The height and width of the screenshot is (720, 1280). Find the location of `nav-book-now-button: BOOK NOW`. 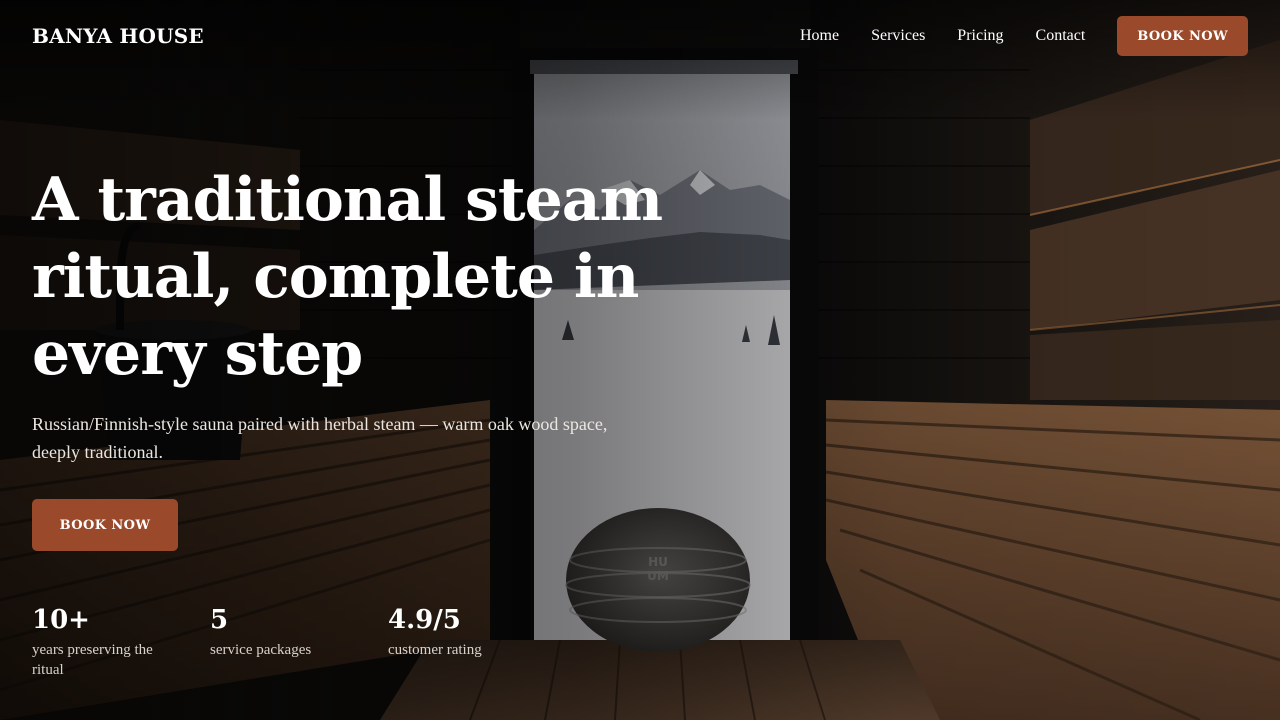

nav-book-now-button: BOOK NOW is located at coordinates (1182, 36).